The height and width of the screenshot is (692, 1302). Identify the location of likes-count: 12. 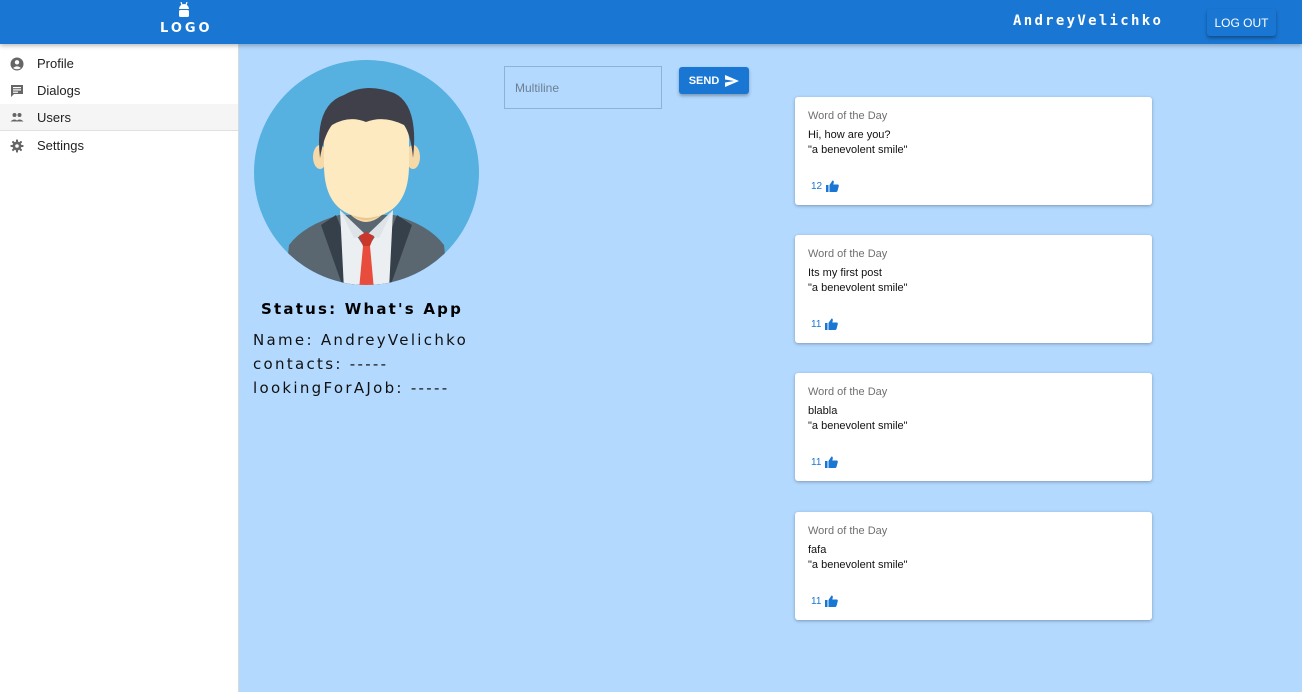
(817, 186).